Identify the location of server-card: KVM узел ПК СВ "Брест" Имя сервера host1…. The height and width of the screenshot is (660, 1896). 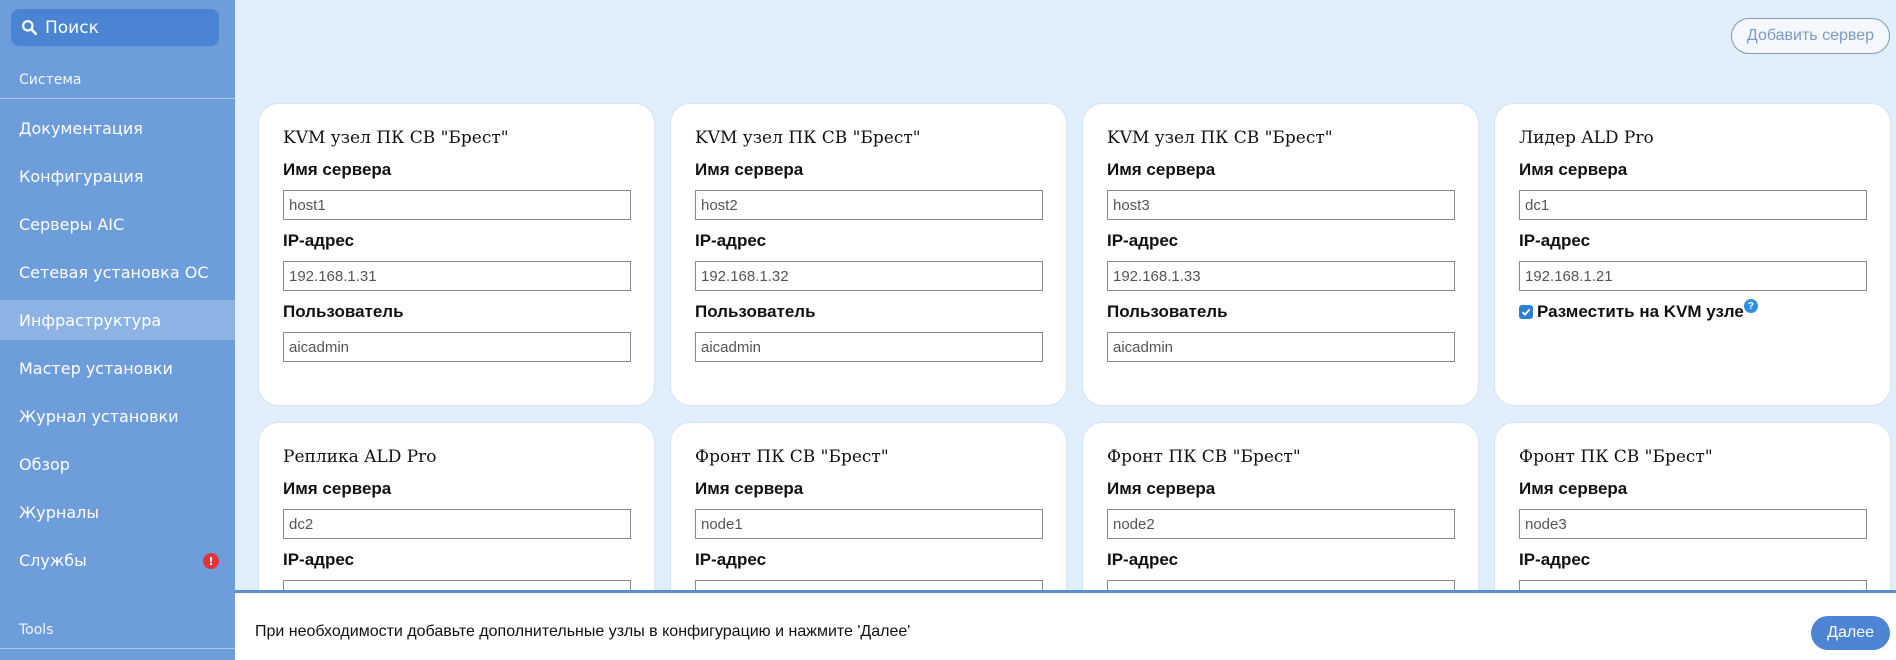
(456, 254).